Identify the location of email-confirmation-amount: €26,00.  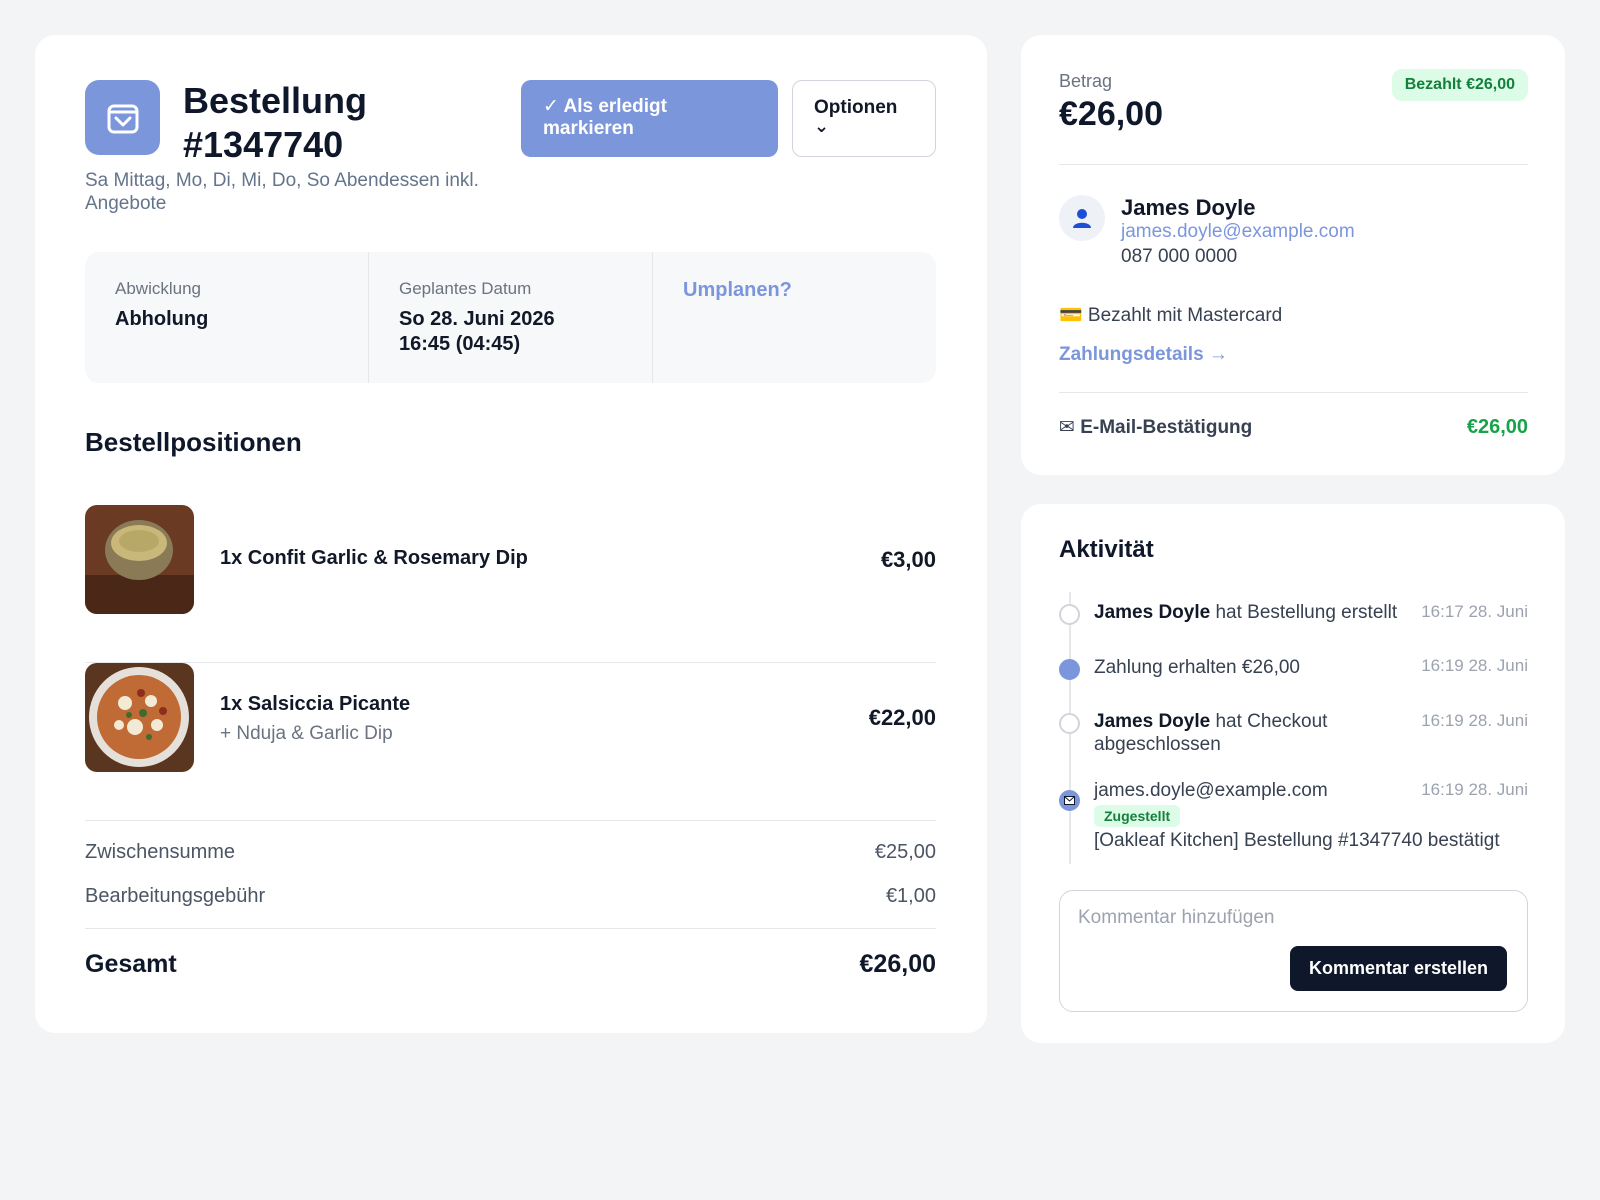
(1497, 427).